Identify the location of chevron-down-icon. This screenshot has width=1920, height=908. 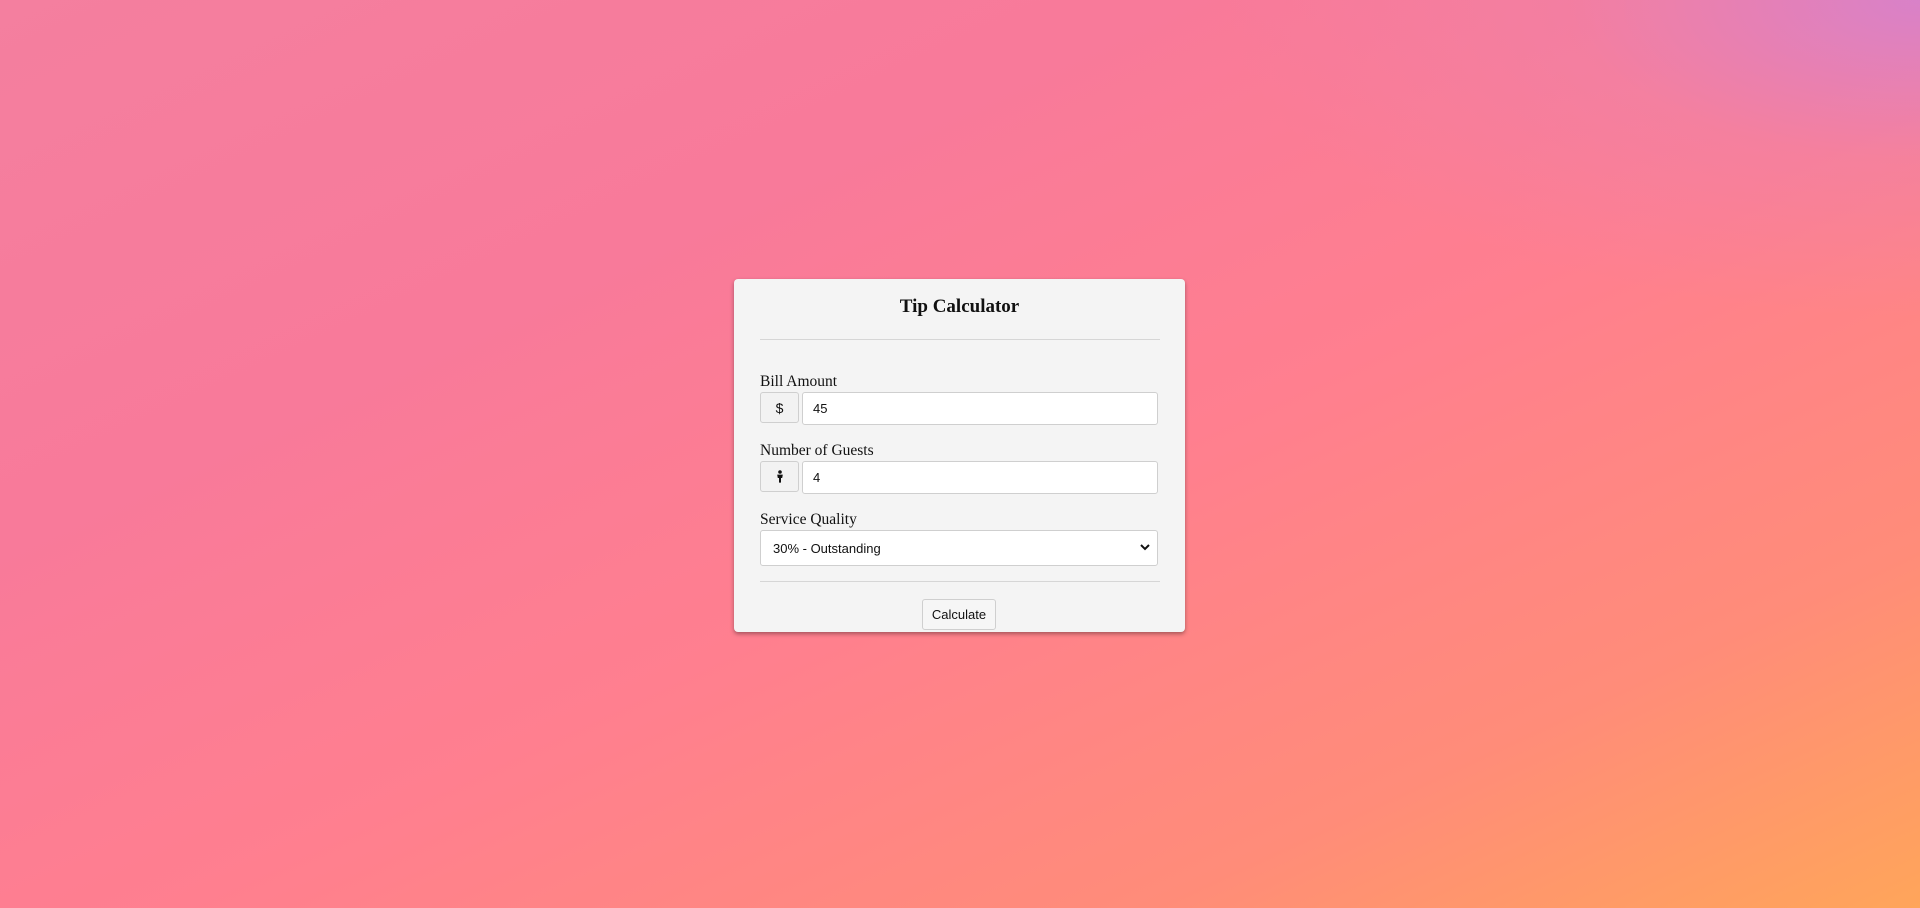
(1145, 547).